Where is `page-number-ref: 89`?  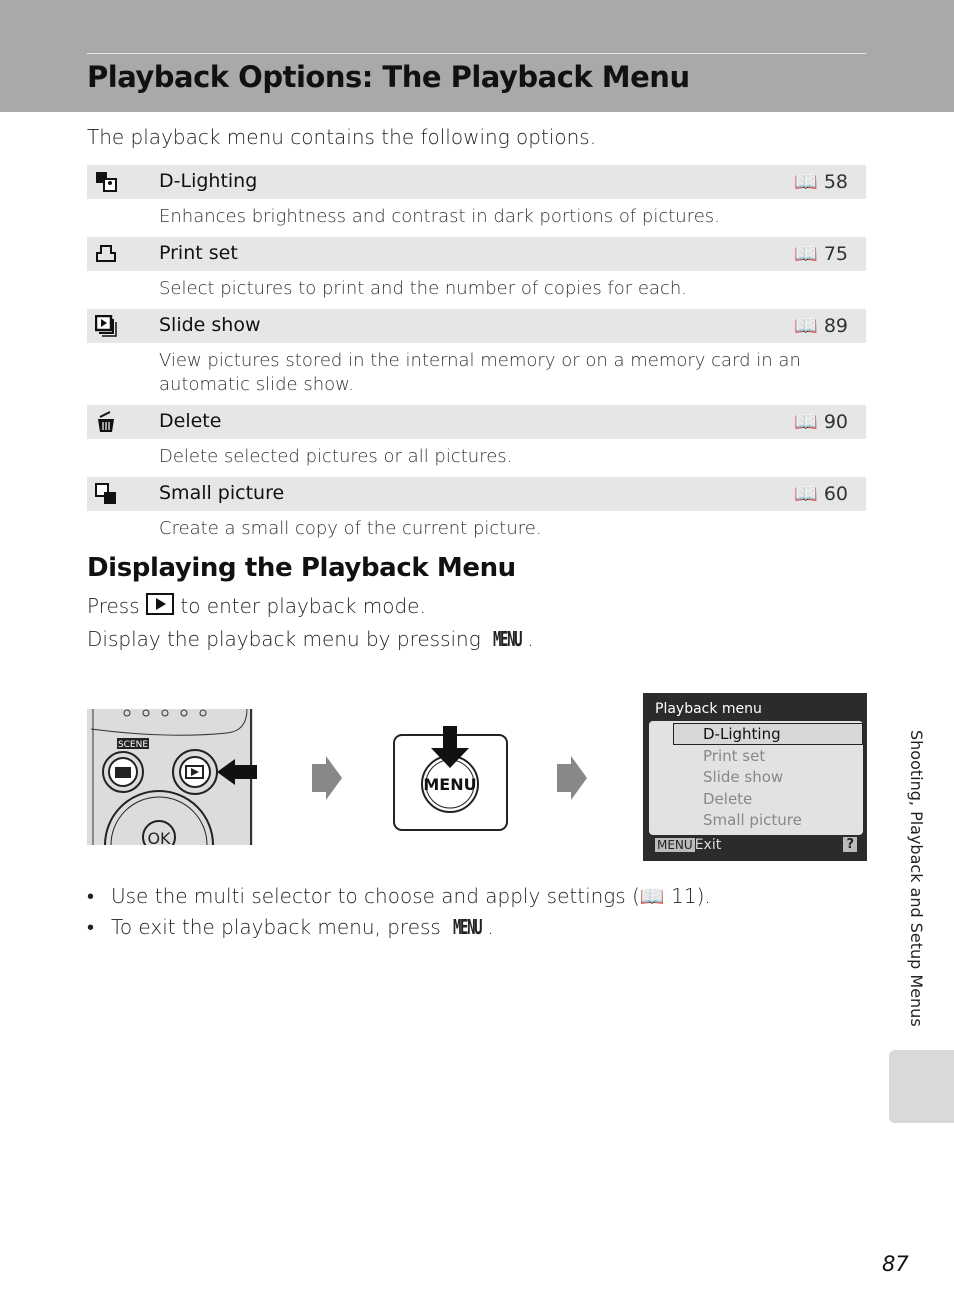
page-number-ref: 89 is located at coordinates (835, 326).